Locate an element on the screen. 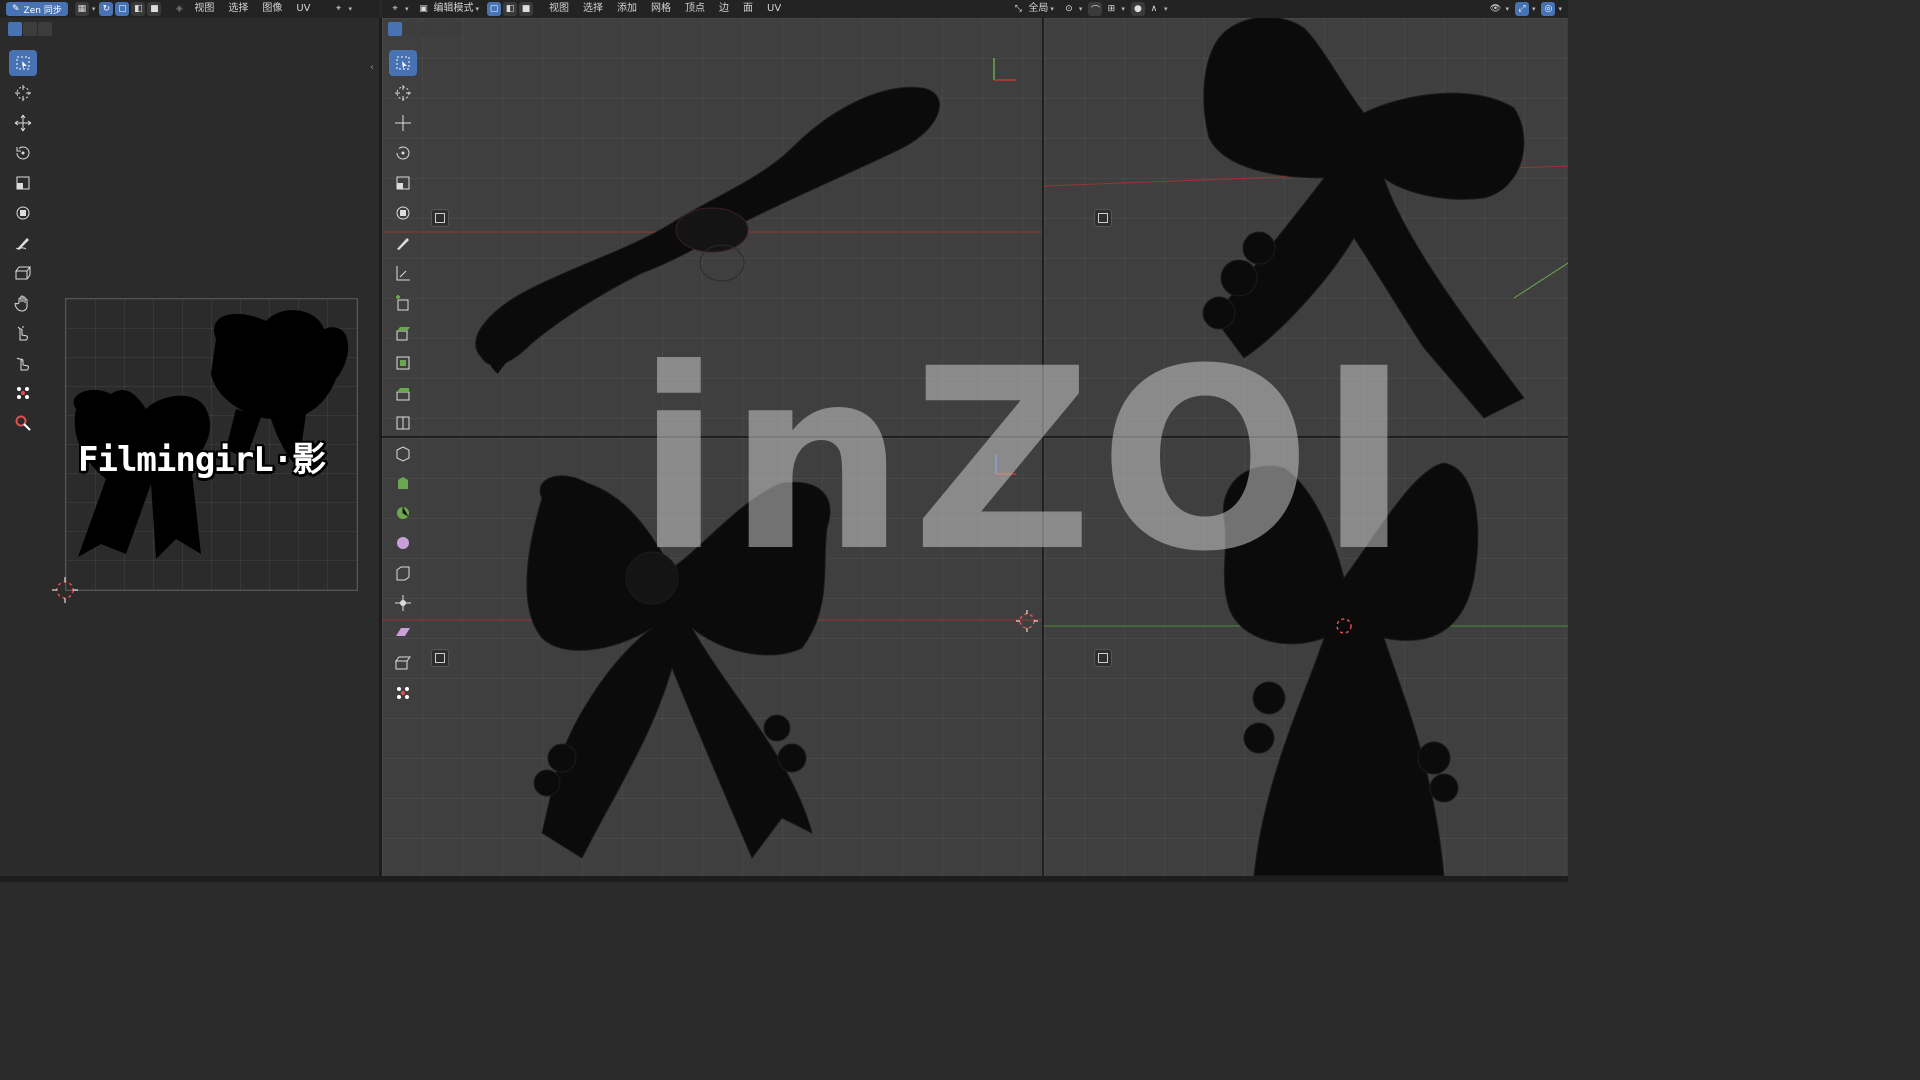 The width and height of the screenshot is (1920, 1080). mesh-select-modes is located at coordinates (425, 30).